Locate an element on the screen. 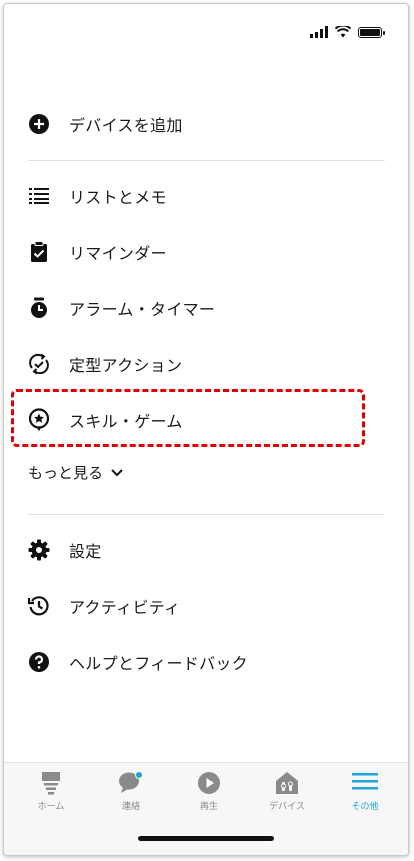 Image resolution: width=414 pixels, height=861 pixels. menu-item-label: ヘルプとフィードバック is located at coordinates (158, 663).